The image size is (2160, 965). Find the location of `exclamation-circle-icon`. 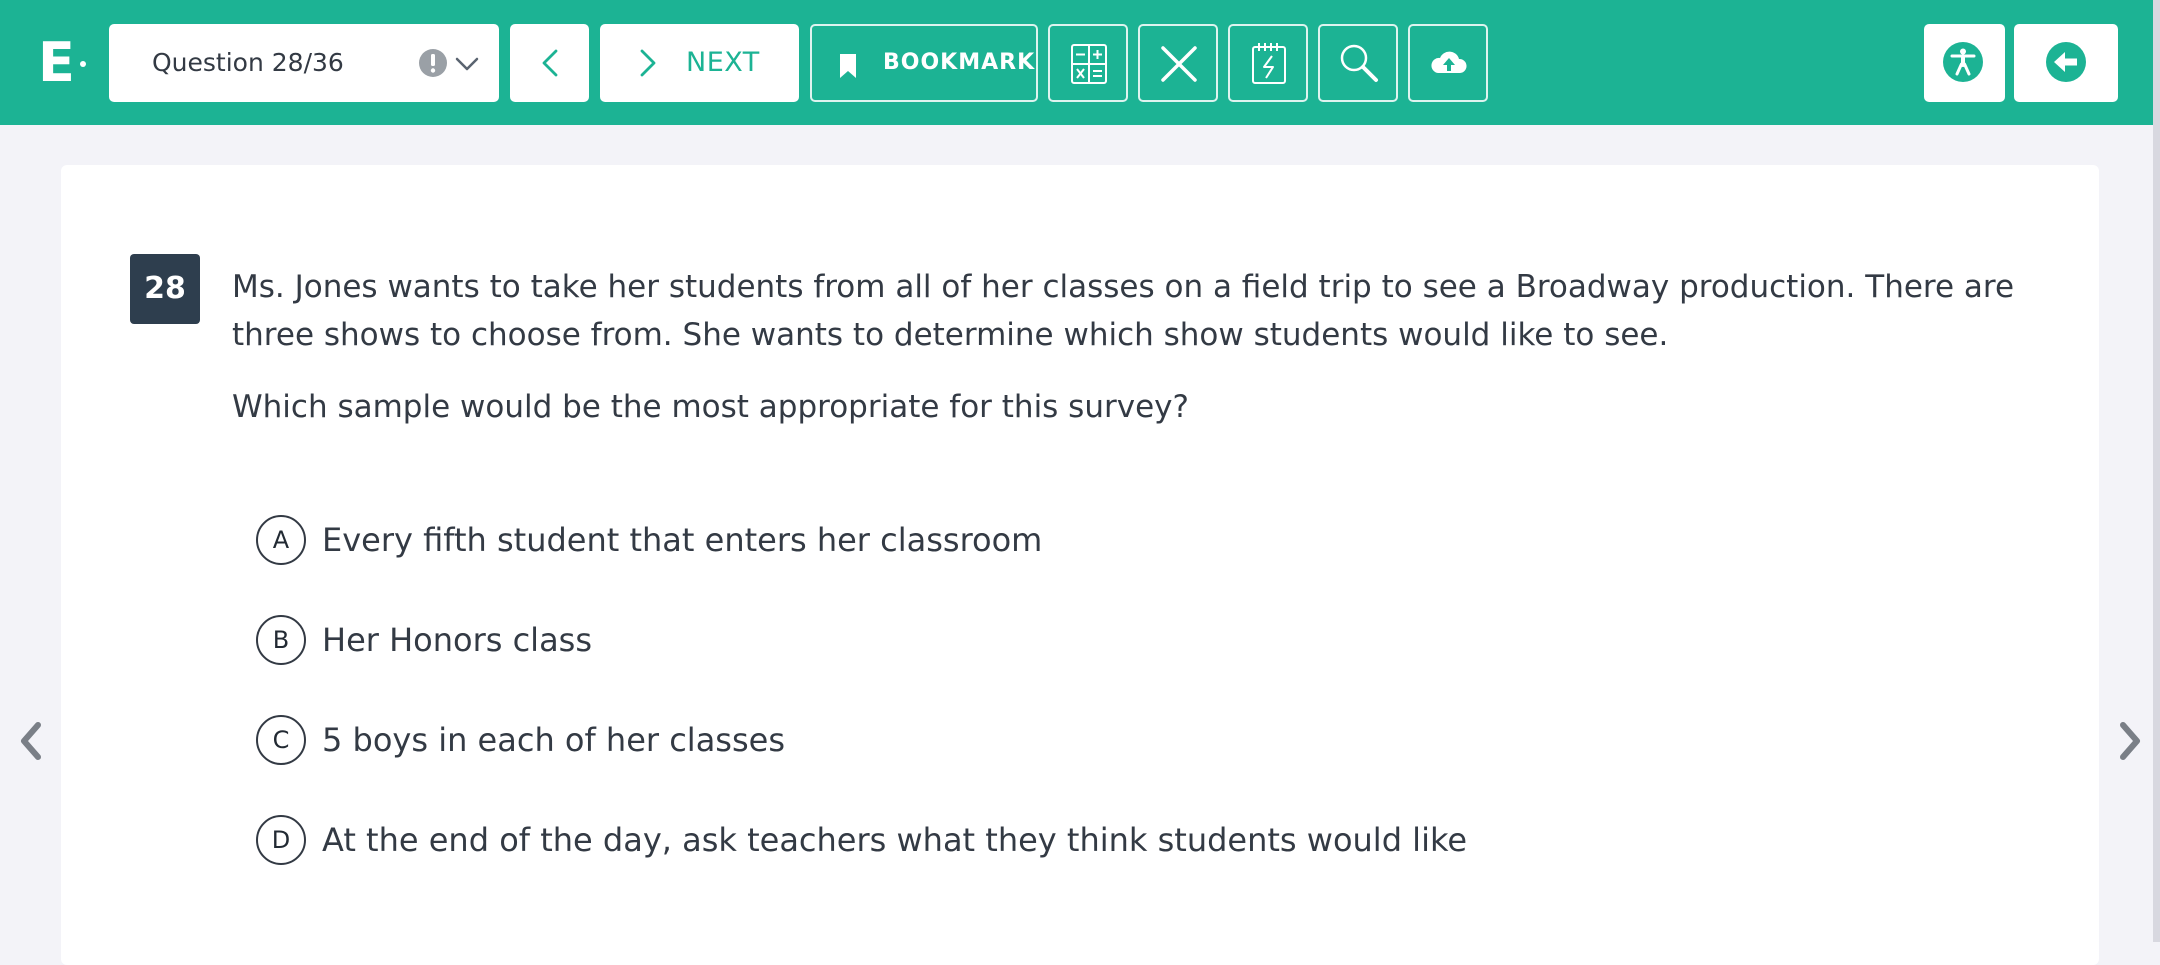

exclamation-circle-icon is located at coordinates (433, 63).